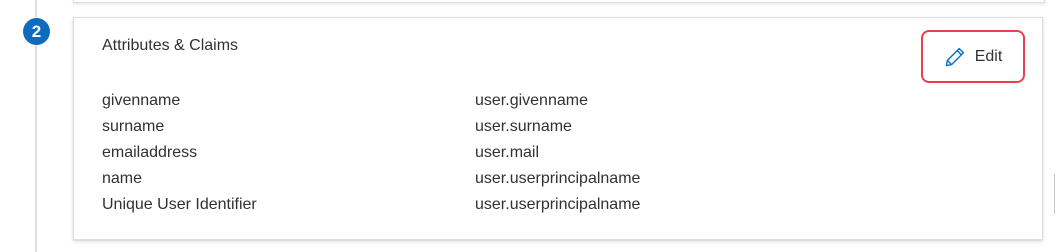 This screenshot has height=252, width=1058. What do you see at coordinates (452, 127) in the screenshot?
I see `claim-row: surname user.surname` at bounding box center [452, 127].